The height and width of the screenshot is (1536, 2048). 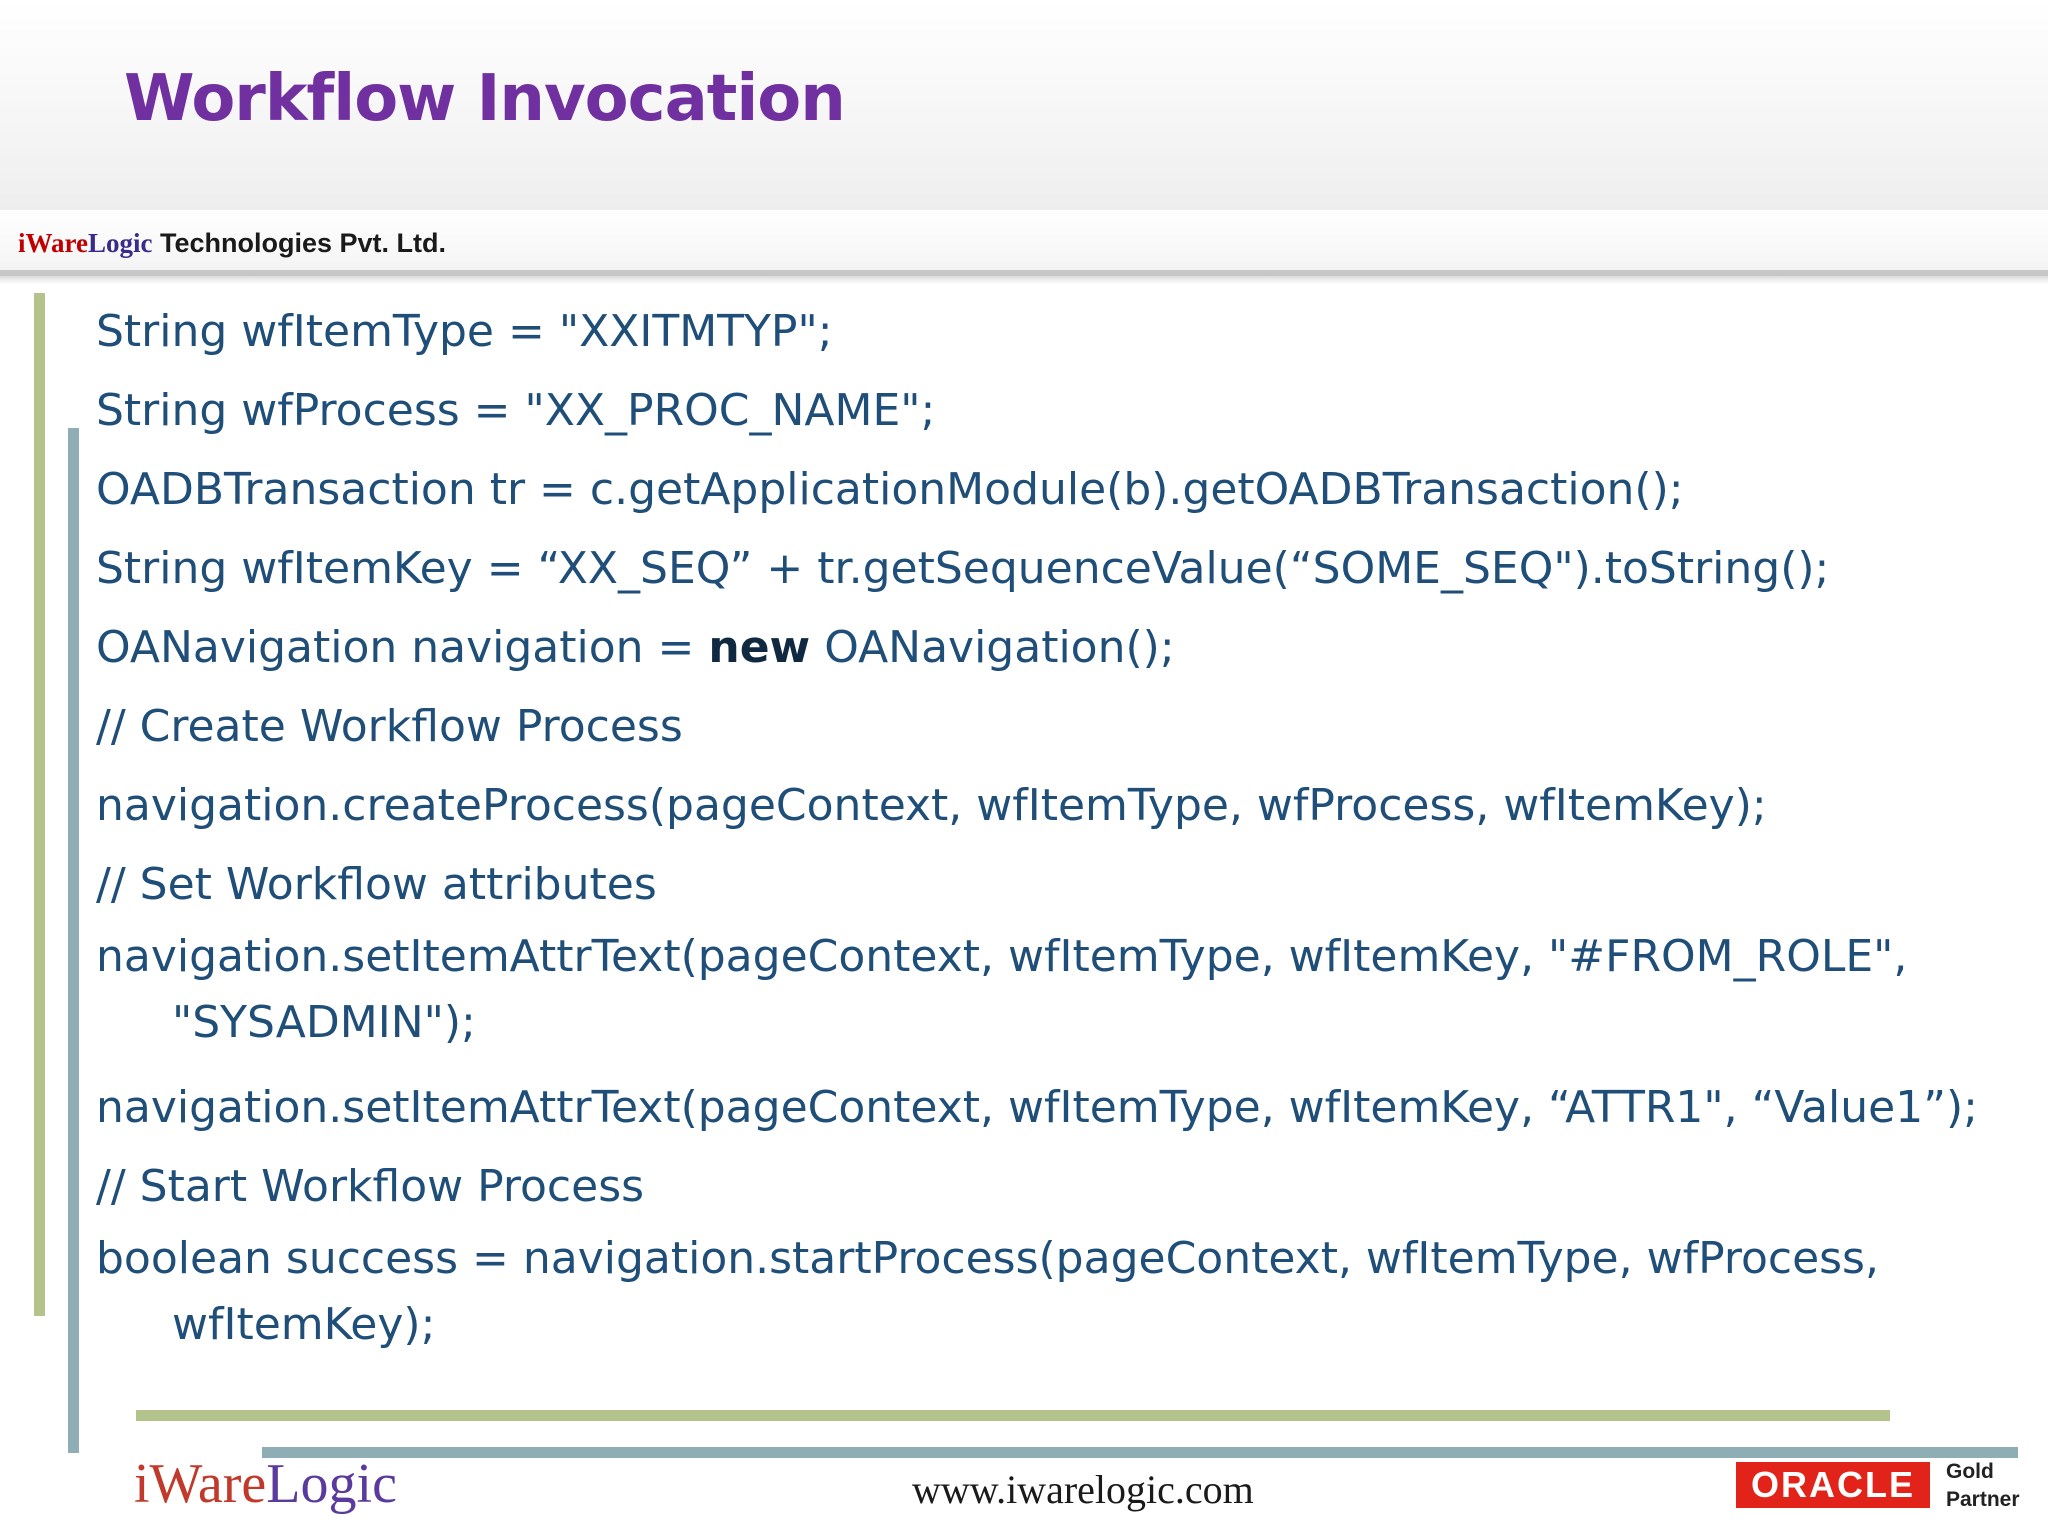 What do you see at coordinates (1983, 1499) in the screenshot?
I see `partner-line-partner: Partner` at bounding box center [1983, 1499].